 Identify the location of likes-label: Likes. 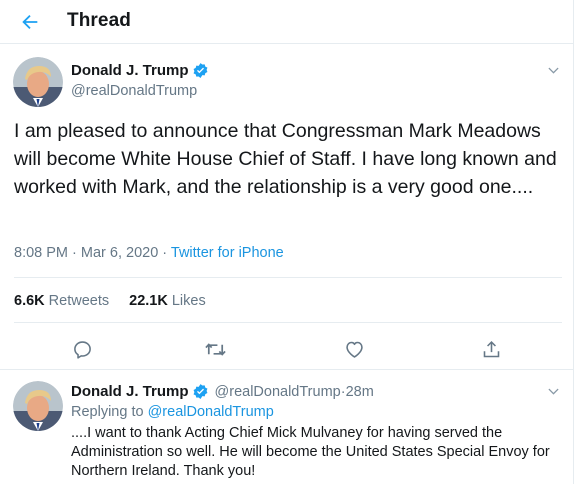
(188, 301).